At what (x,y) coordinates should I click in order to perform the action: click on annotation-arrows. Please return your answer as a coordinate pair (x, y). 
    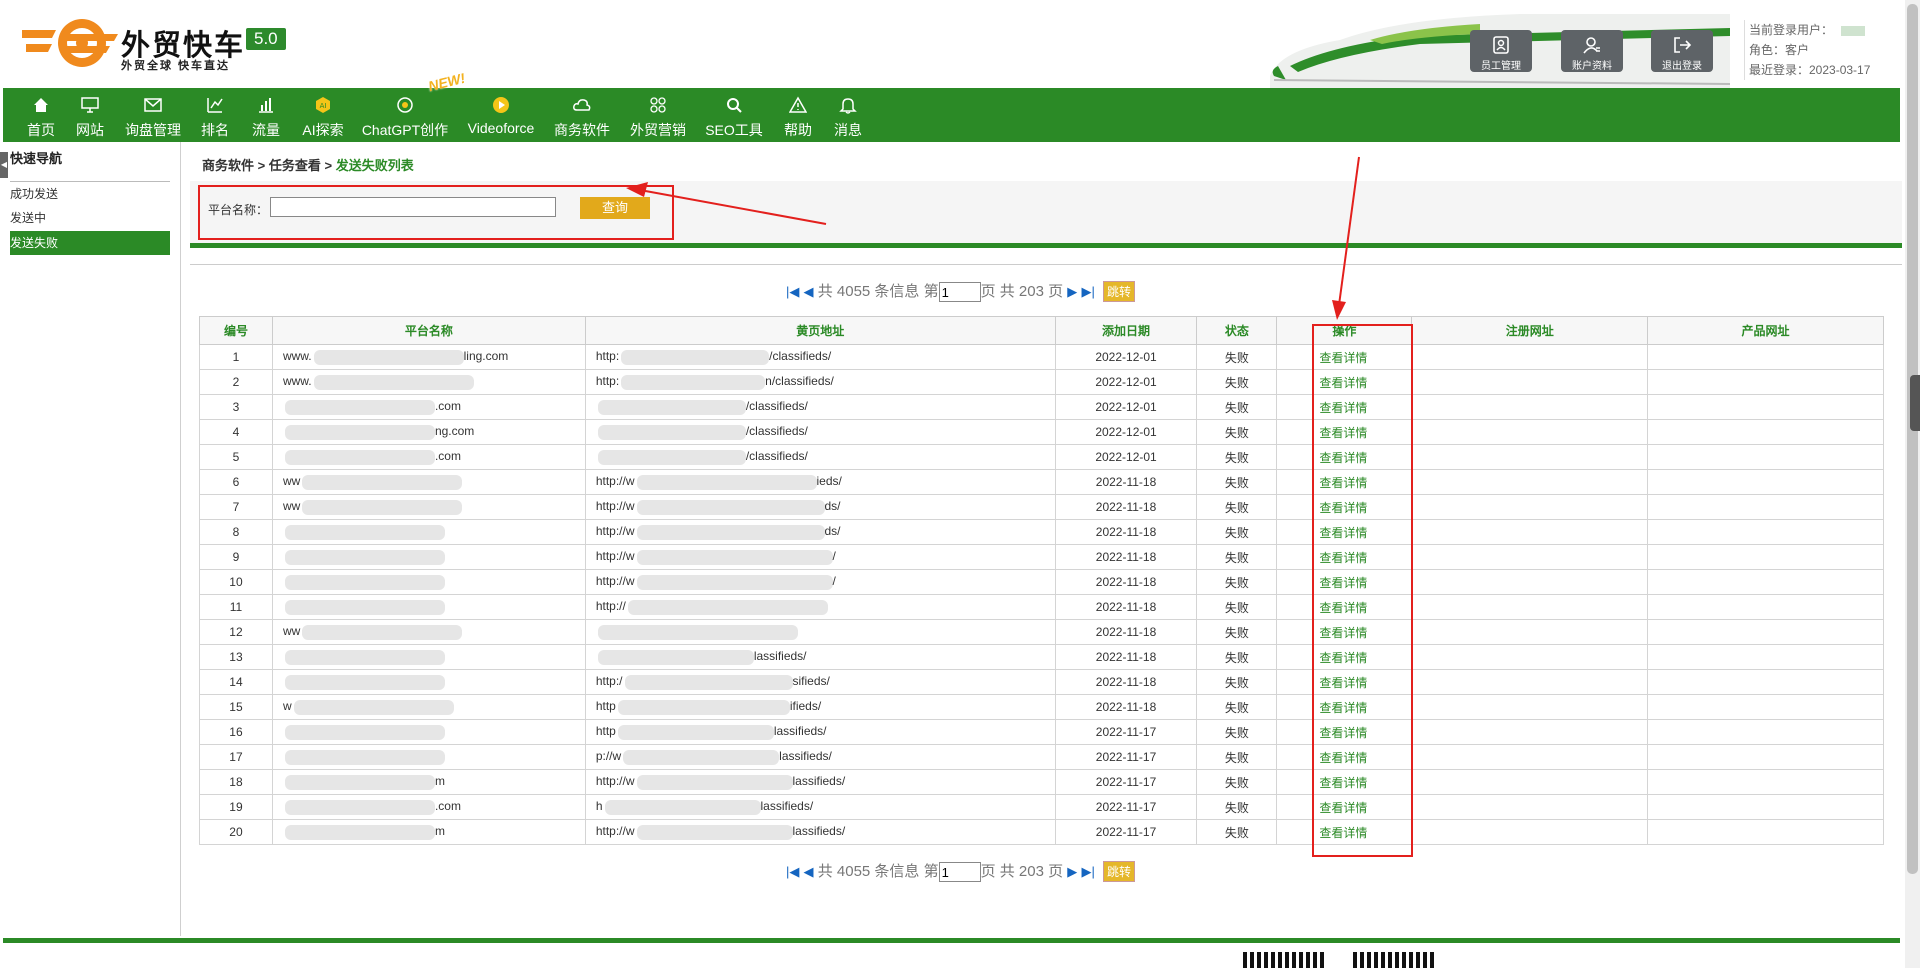
    Looking at the image, I should click on (993, 238).